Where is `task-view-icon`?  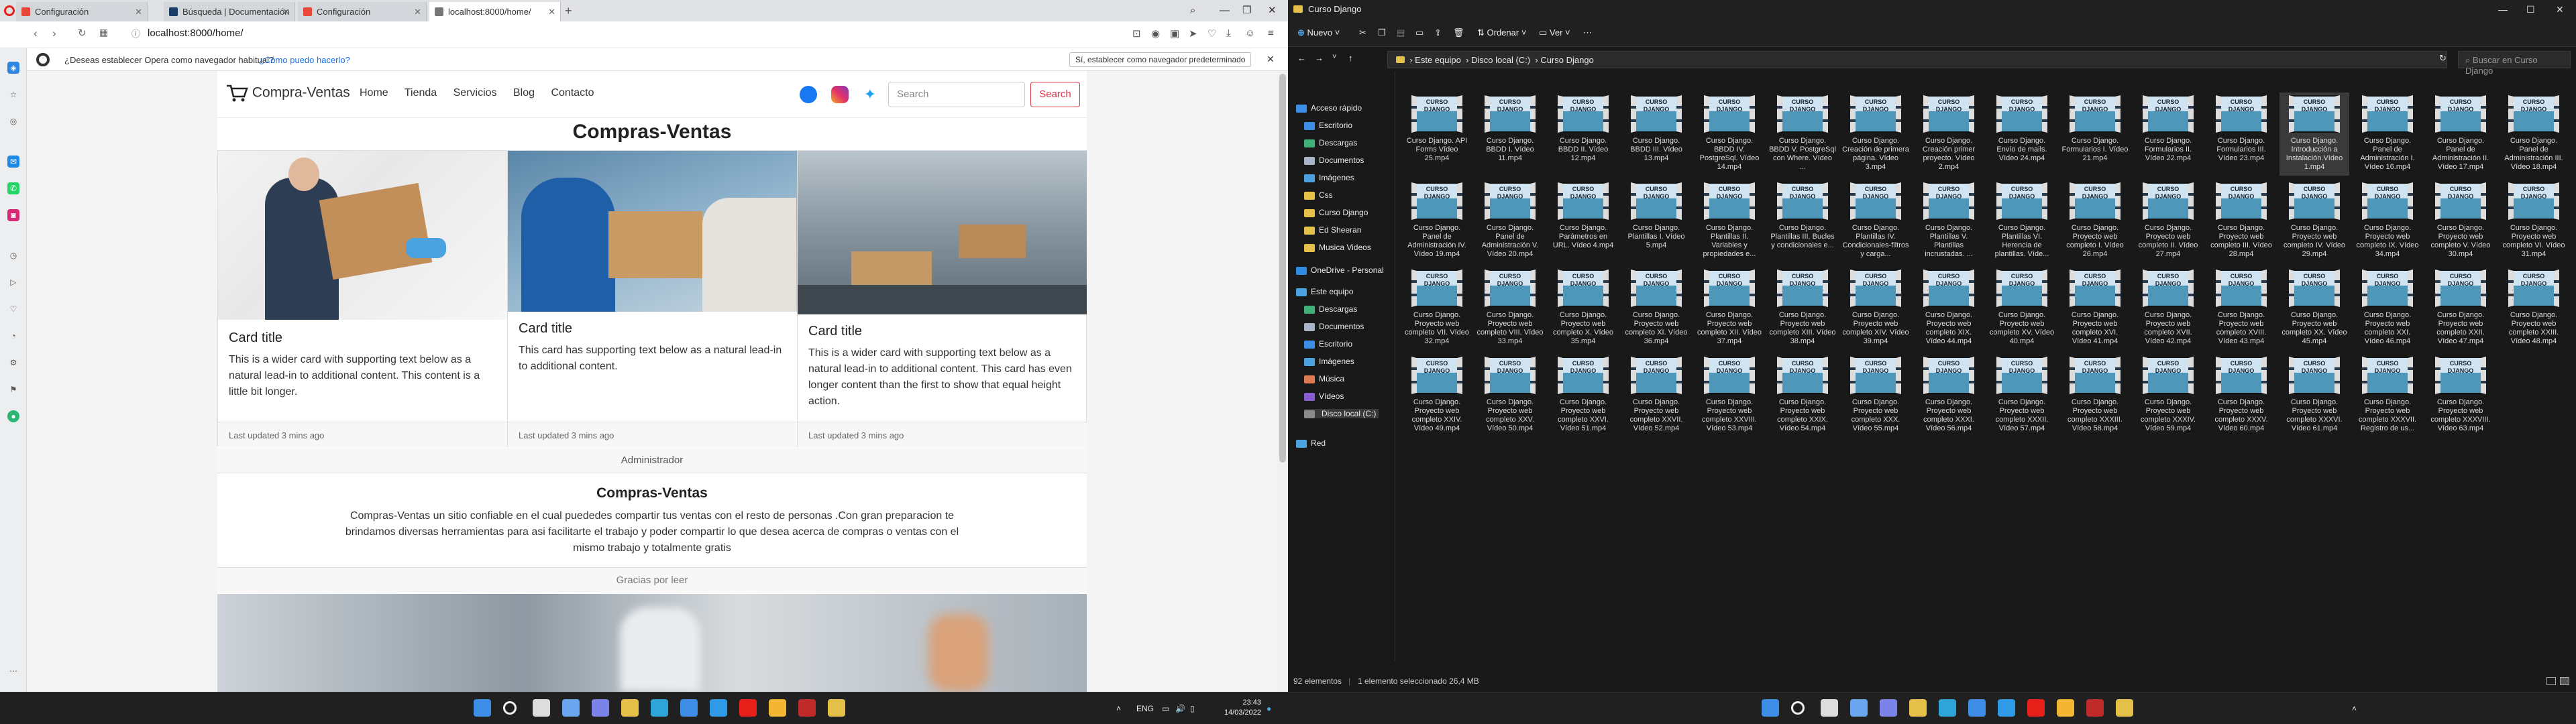
task-view-icon is located at coordinates (541, 708).